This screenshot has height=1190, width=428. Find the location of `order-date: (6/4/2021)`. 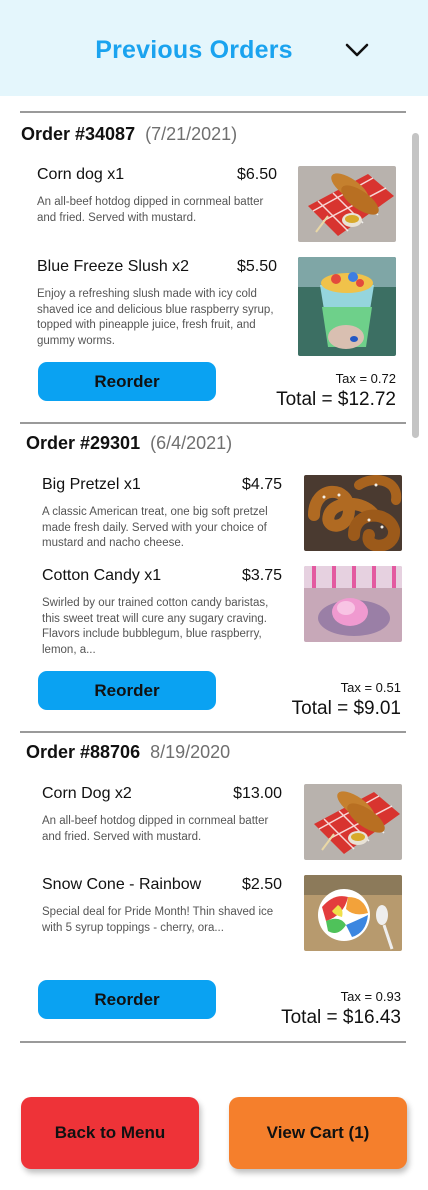

order-date: (6/4/2021) is located at coordinates (191, 443).